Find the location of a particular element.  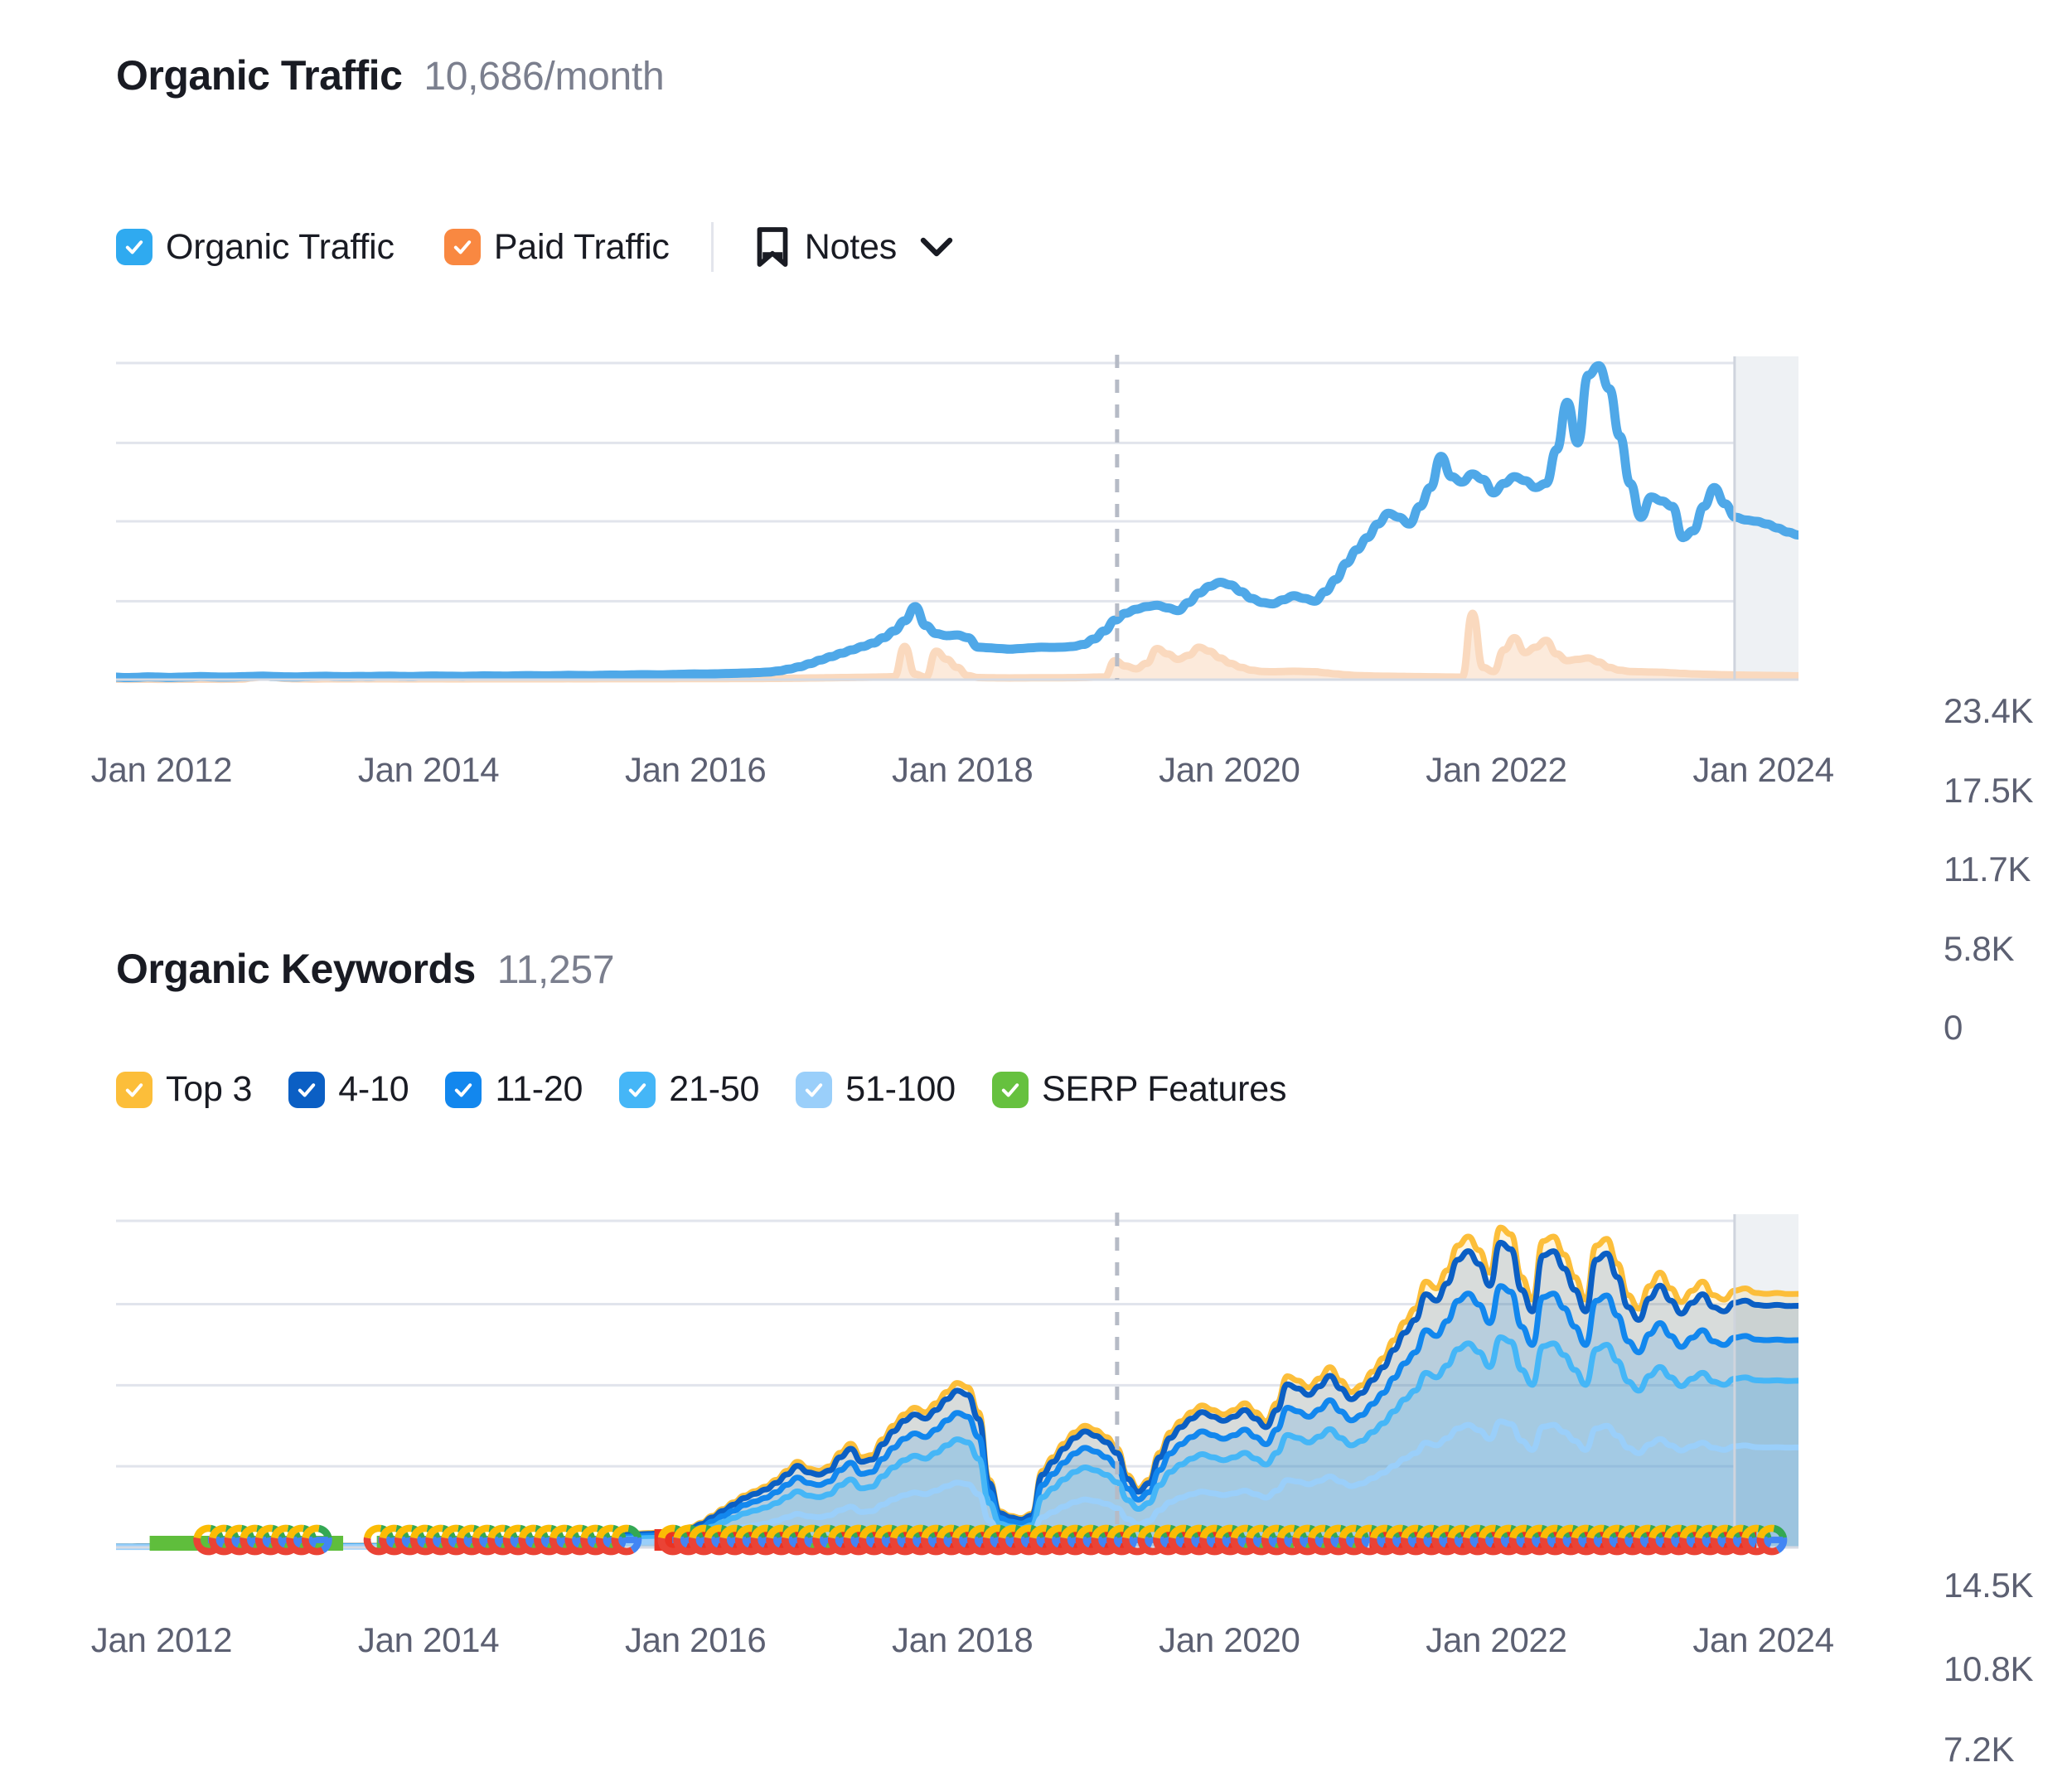

y-axis-tick-label: 17.5K is located at coordinates (1989, 791).